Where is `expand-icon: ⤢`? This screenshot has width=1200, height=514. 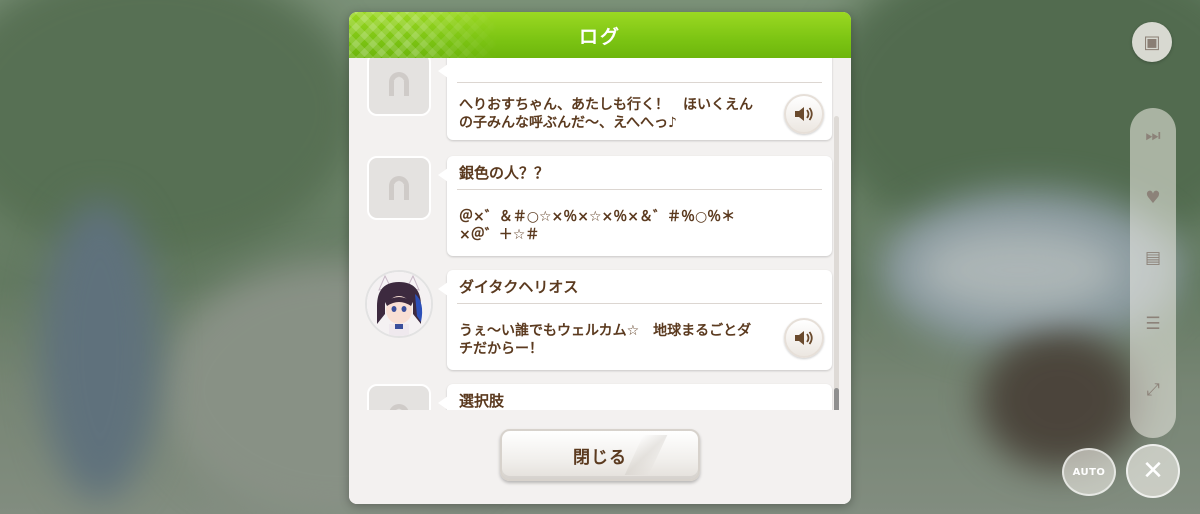
expand-icon: ⤢ is located at coordinates (1153, 390).